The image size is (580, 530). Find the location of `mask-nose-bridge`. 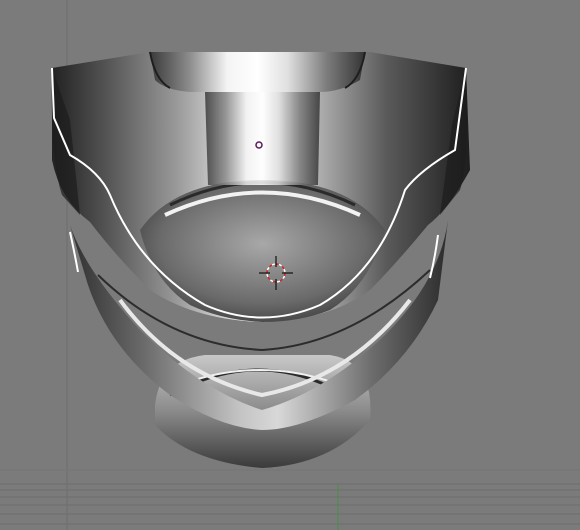

mask-nose-bridge is located at coordinates (262, 138).